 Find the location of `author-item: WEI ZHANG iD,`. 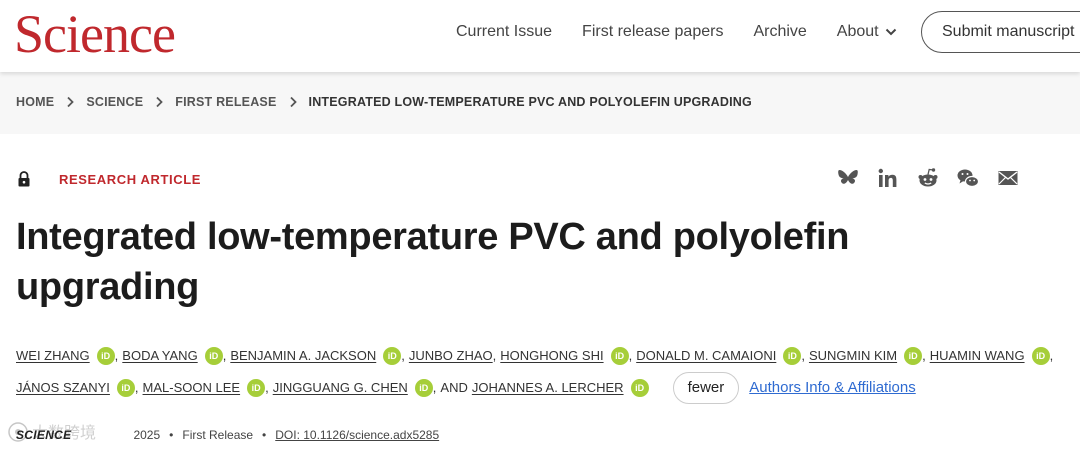

author-item: WEI ZHANG iD, is located at coordinates (69, 356).